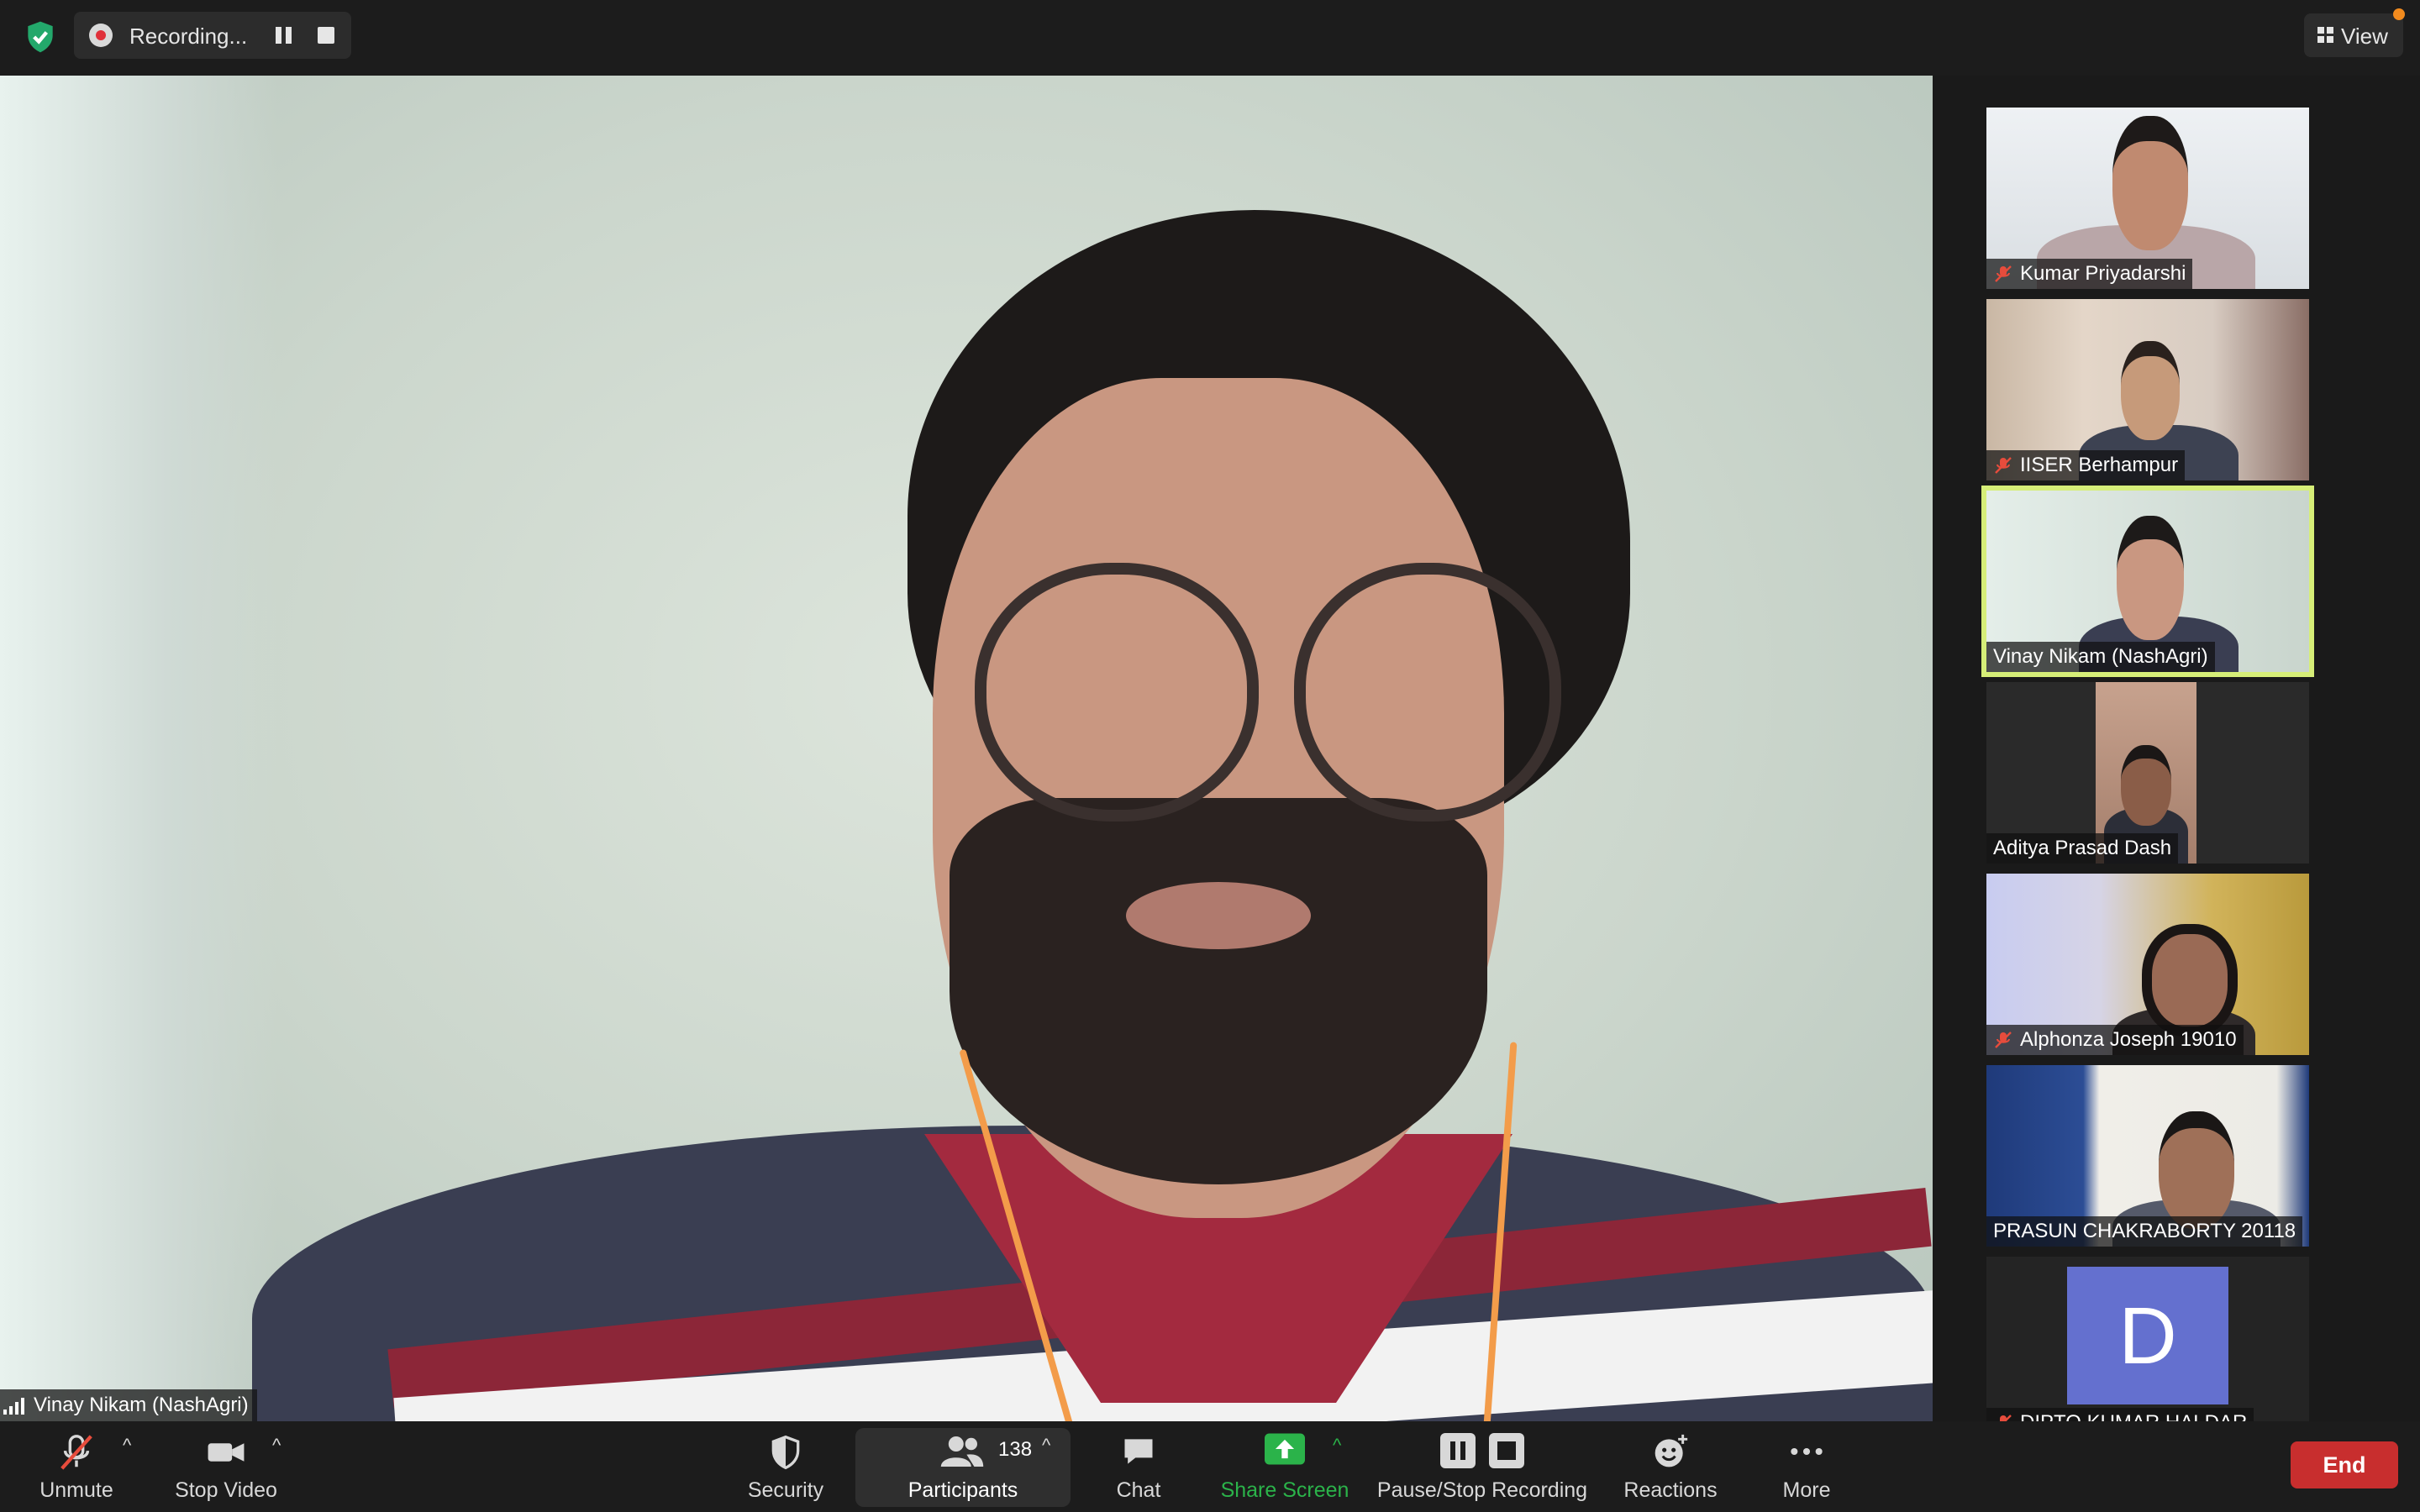 Image resolution: width=2420 pixels, height=1512 pixels. I want to click on meeting-top-bar: Recording... View, so click(1210, 38).